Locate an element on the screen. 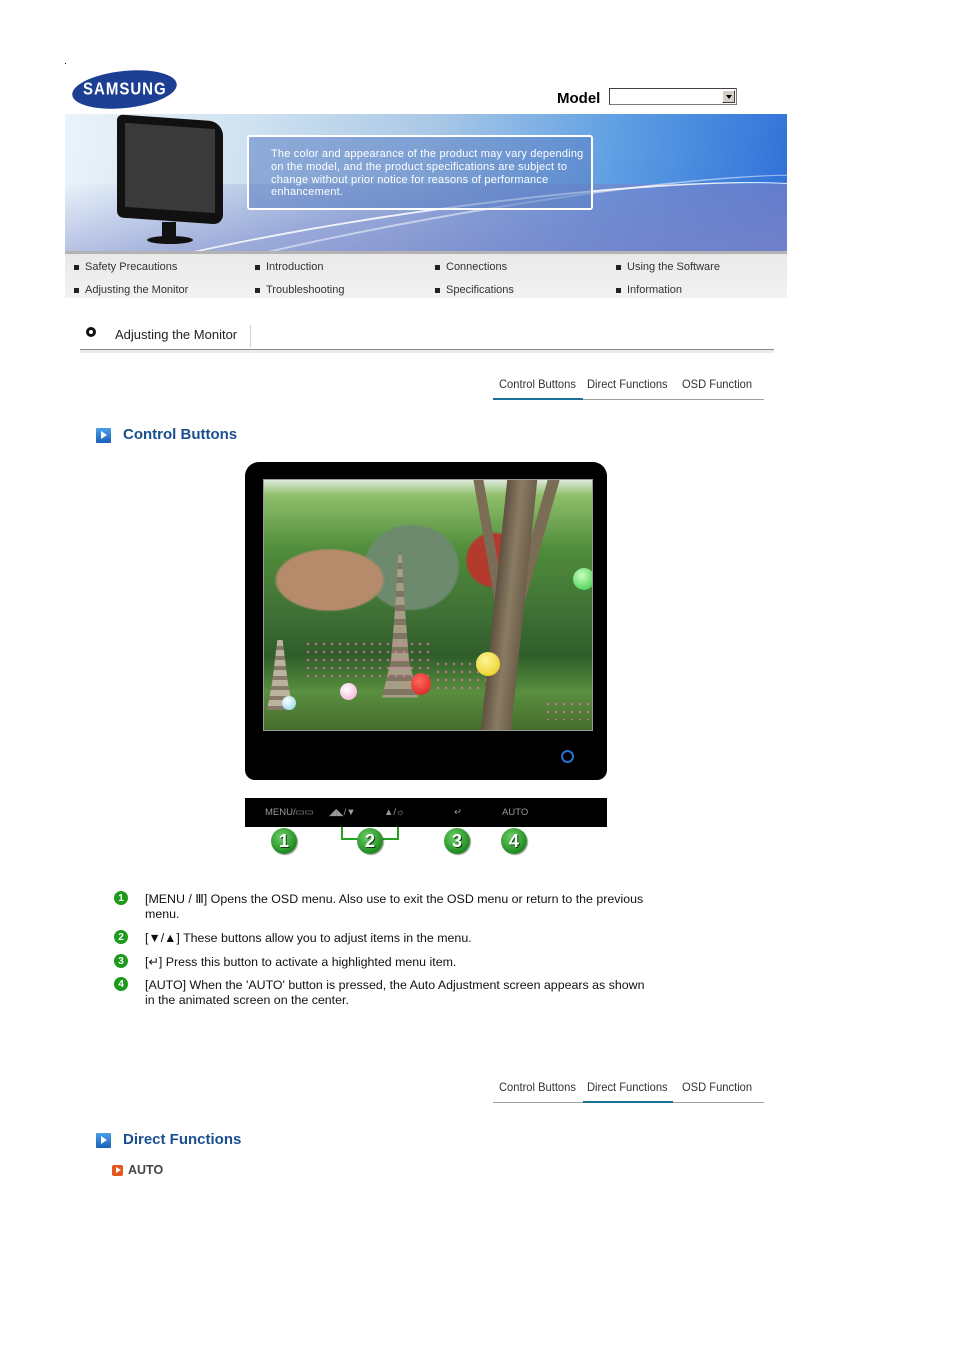 The width and height of the screenshot is (954, 1351). number-badge-1: 1 is located at coordinates (121, 898).